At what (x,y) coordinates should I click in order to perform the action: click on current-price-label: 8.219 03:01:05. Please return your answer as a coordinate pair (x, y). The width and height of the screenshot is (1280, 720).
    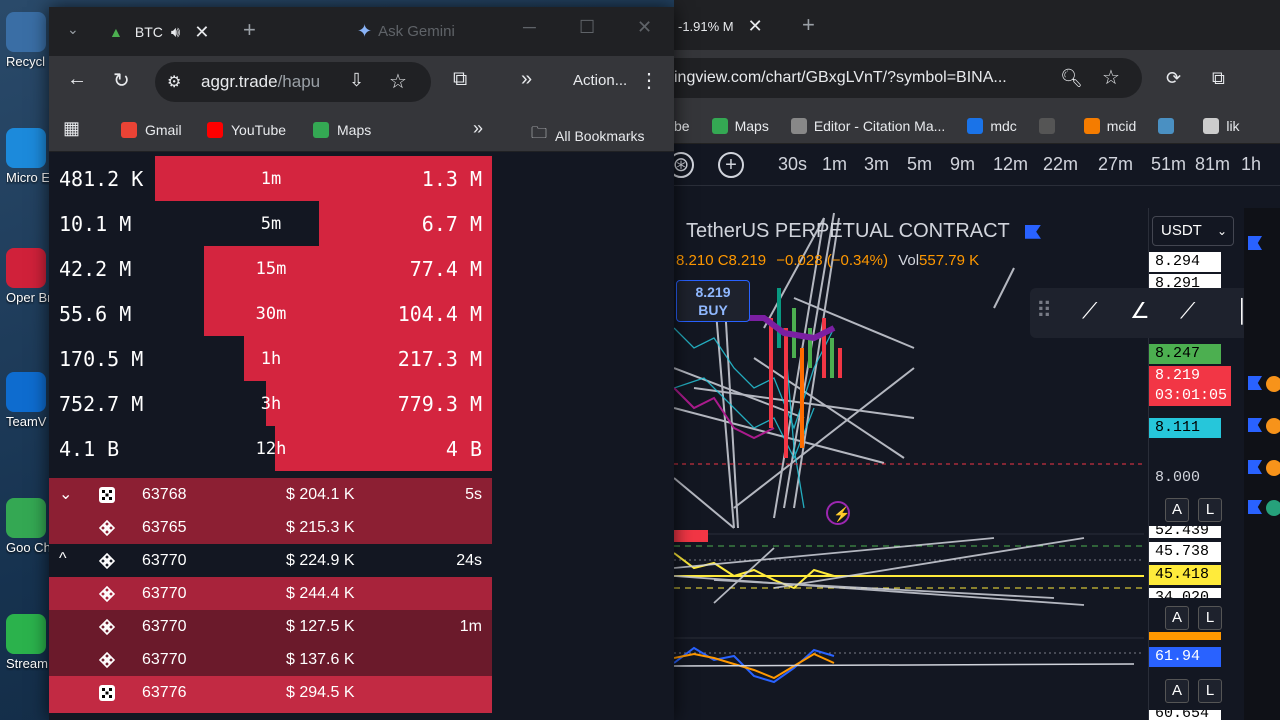
    Looking at the image, I should click on (1190, 386).